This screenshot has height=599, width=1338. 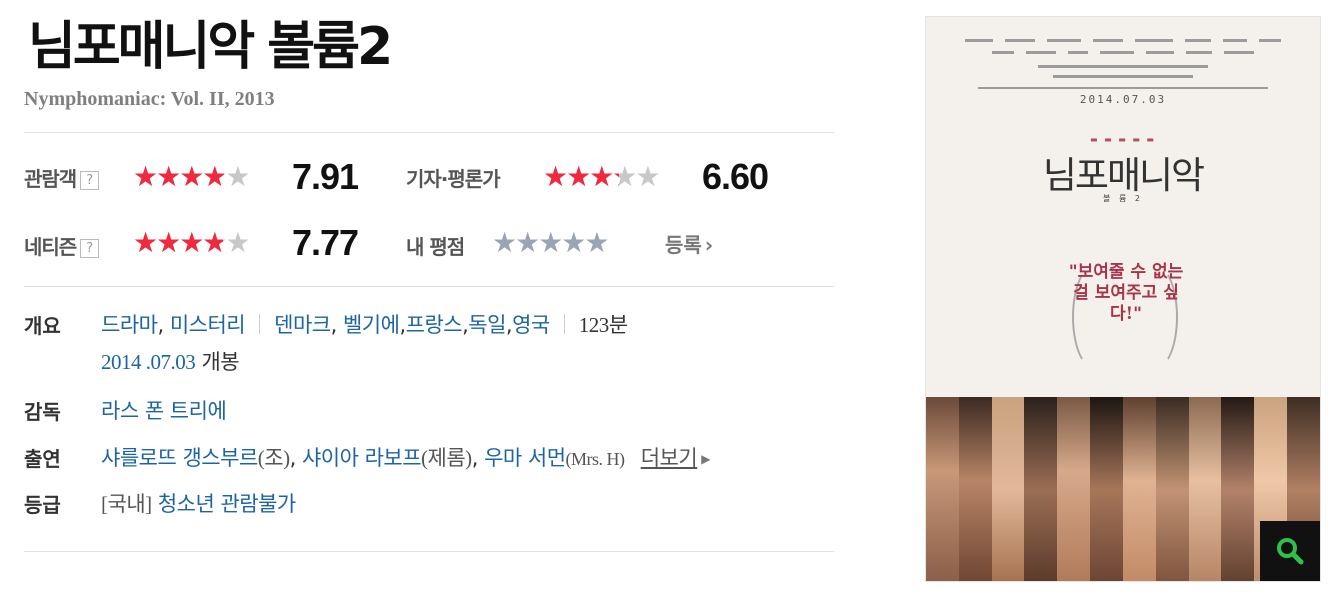 What do you see at coordinates (302, 325) in the screenshot?
I see `country-link: 덴마크` at bounding box center [302, 325].